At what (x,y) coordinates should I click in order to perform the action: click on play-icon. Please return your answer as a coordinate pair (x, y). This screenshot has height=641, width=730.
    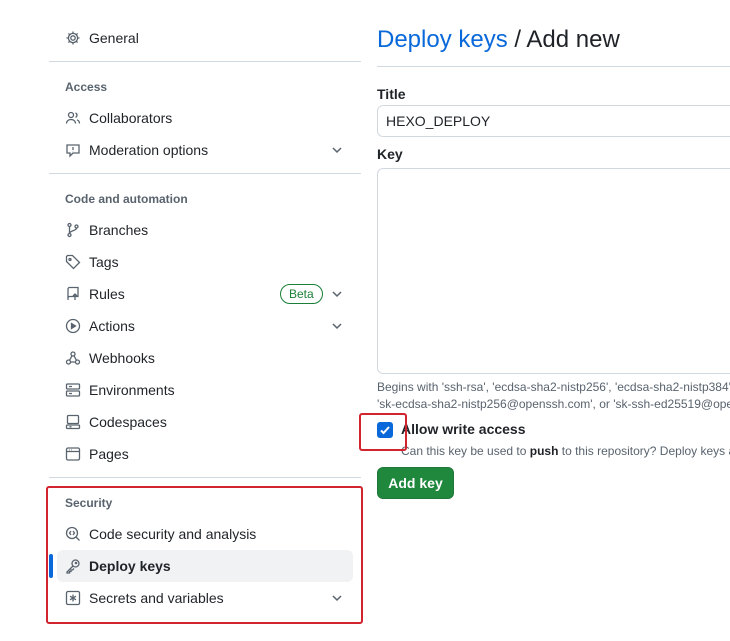
    Looking at the image, I should click on (73, 326).